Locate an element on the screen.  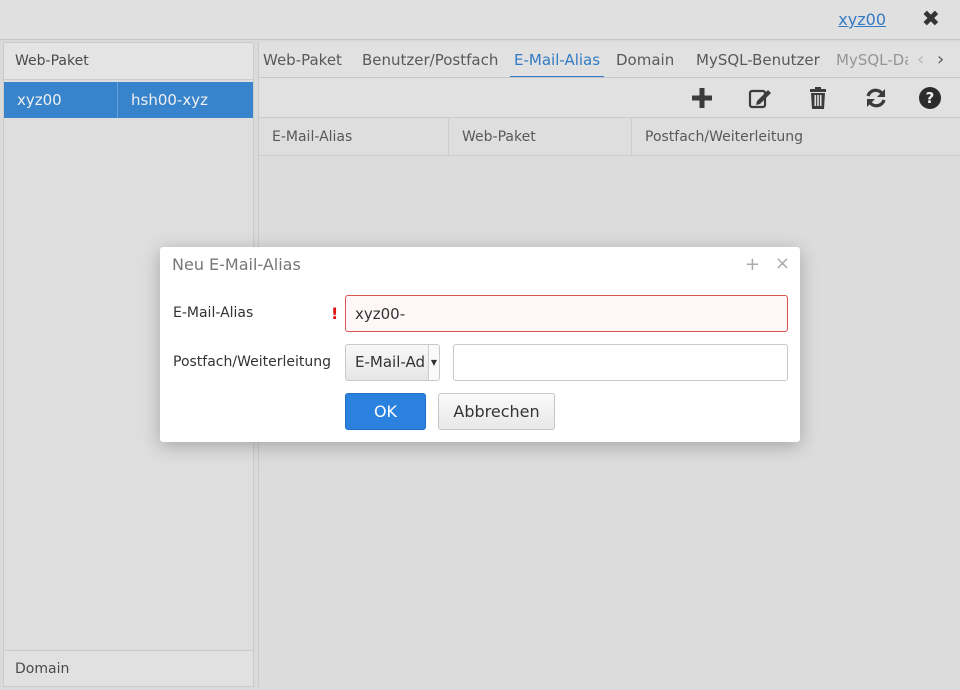
dialog-close-icon: × is located at coordinates (782, 263).